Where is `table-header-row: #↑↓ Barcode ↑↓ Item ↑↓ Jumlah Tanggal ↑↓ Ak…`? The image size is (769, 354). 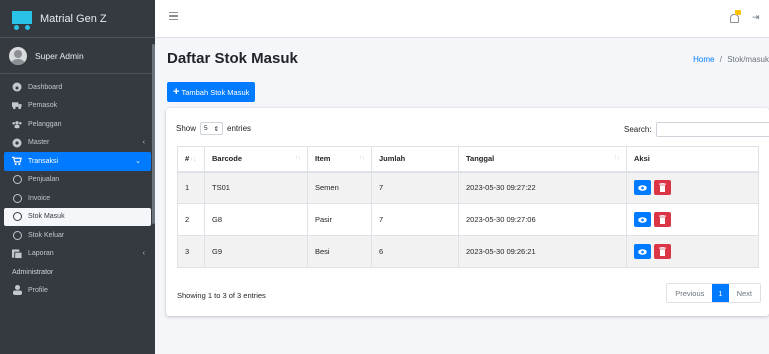
table-header-row: #↑↓ Barcode ↑↓ Item ↑↓ Jumlah Tanggal ↑↓ Ak… is located at coordinates (468, 159).